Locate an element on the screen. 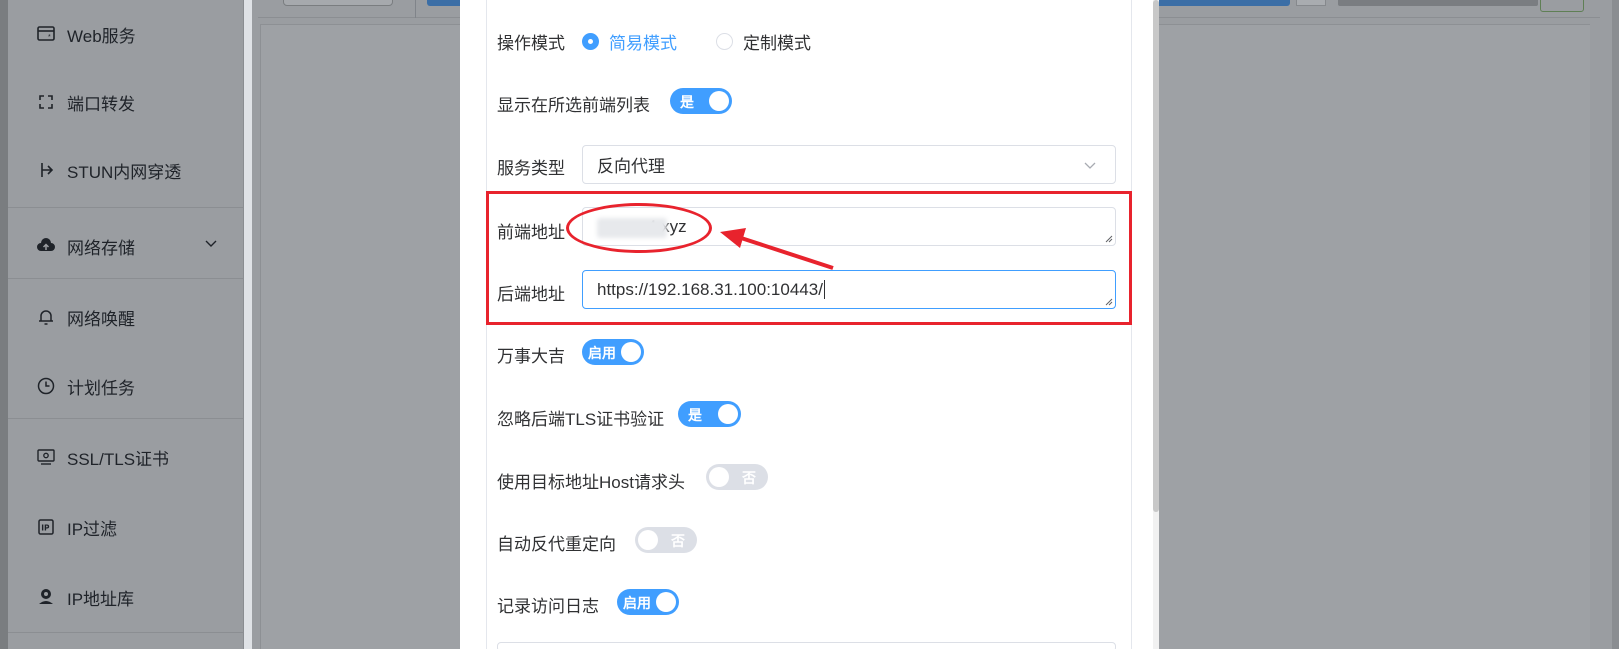  sidebar-item-stun: STUN内网穿透 is located at coordinates (126, 170).